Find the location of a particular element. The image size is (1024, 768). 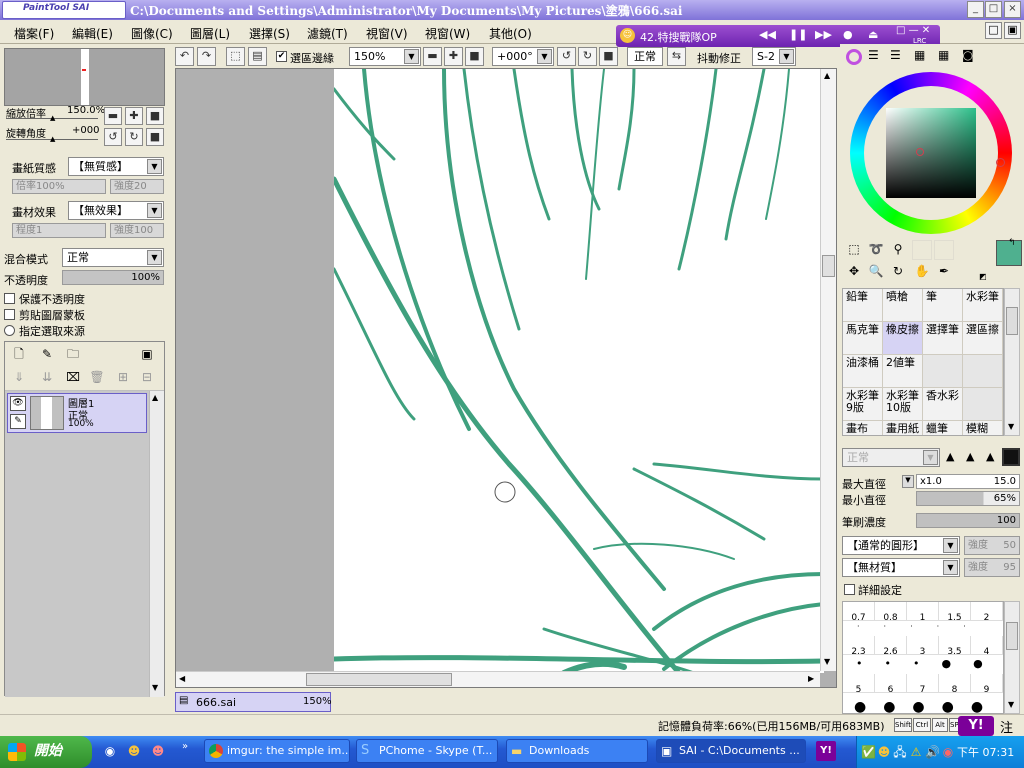

tool-drawing-paper: 畫用紙 is located at coordinates (903, 428).